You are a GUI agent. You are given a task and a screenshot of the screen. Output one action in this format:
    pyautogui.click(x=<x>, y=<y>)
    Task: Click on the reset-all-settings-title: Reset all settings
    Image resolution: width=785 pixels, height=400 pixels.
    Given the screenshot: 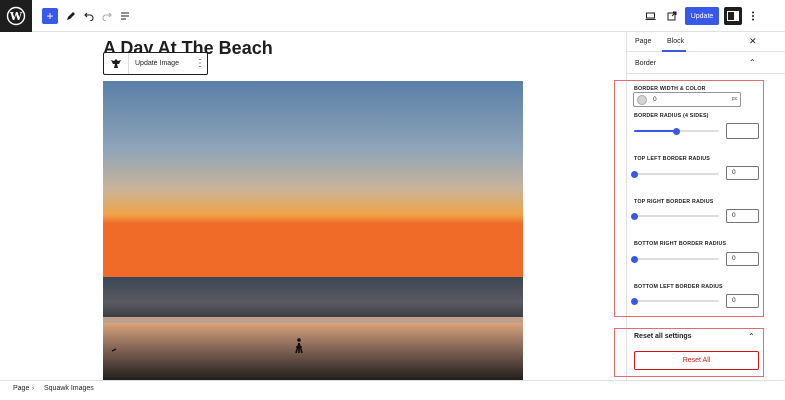 What is the action you would take?
    pyautogui.click(x=663, y=336)
    